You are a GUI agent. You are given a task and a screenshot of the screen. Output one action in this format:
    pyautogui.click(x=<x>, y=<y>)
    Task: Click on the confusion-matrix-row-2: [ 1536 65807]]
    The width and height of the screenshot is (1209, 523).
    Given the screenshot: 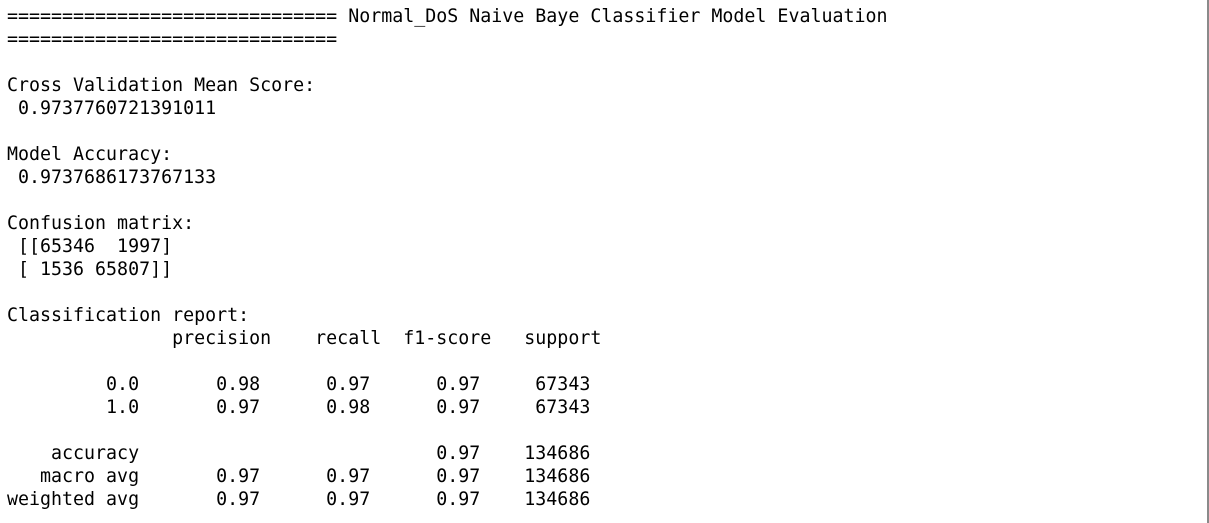 What is the action you would take?
    pyautogui.click(x=90, y=269)
    